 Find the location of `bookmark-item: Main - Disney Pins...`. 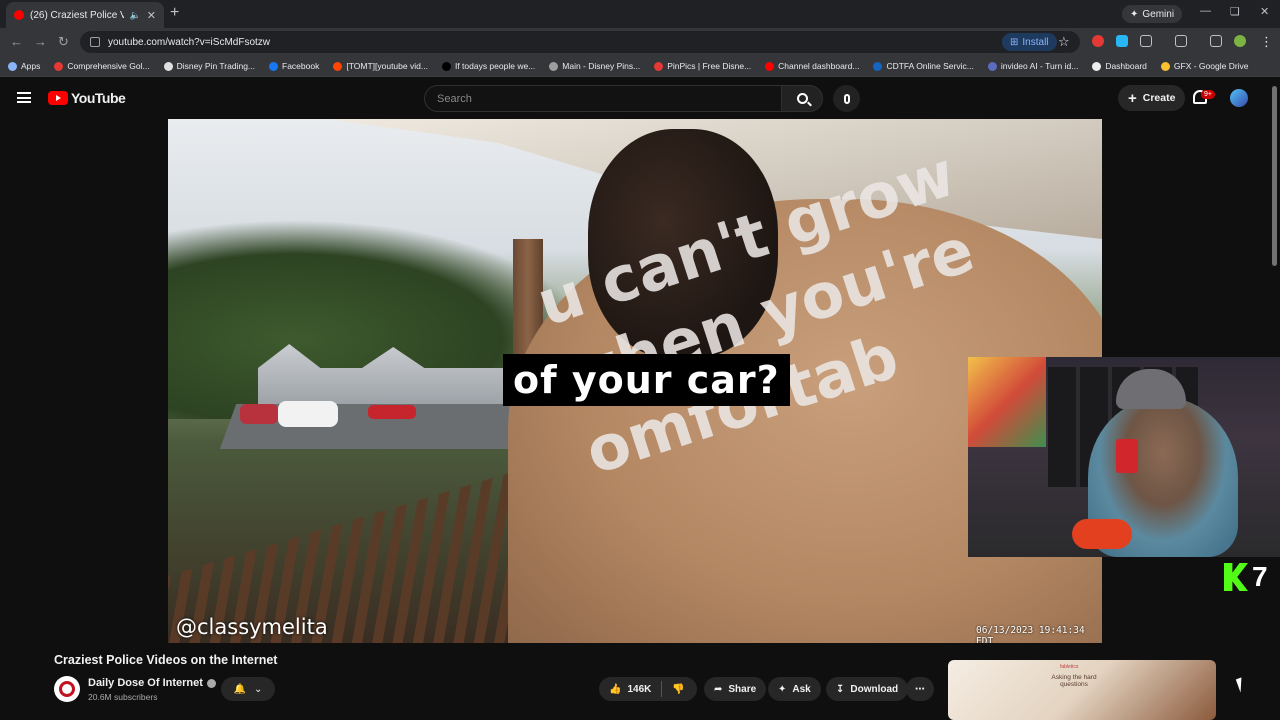

bookmark-item: Main - Disney Pins... is located at coordinates (594, 66).